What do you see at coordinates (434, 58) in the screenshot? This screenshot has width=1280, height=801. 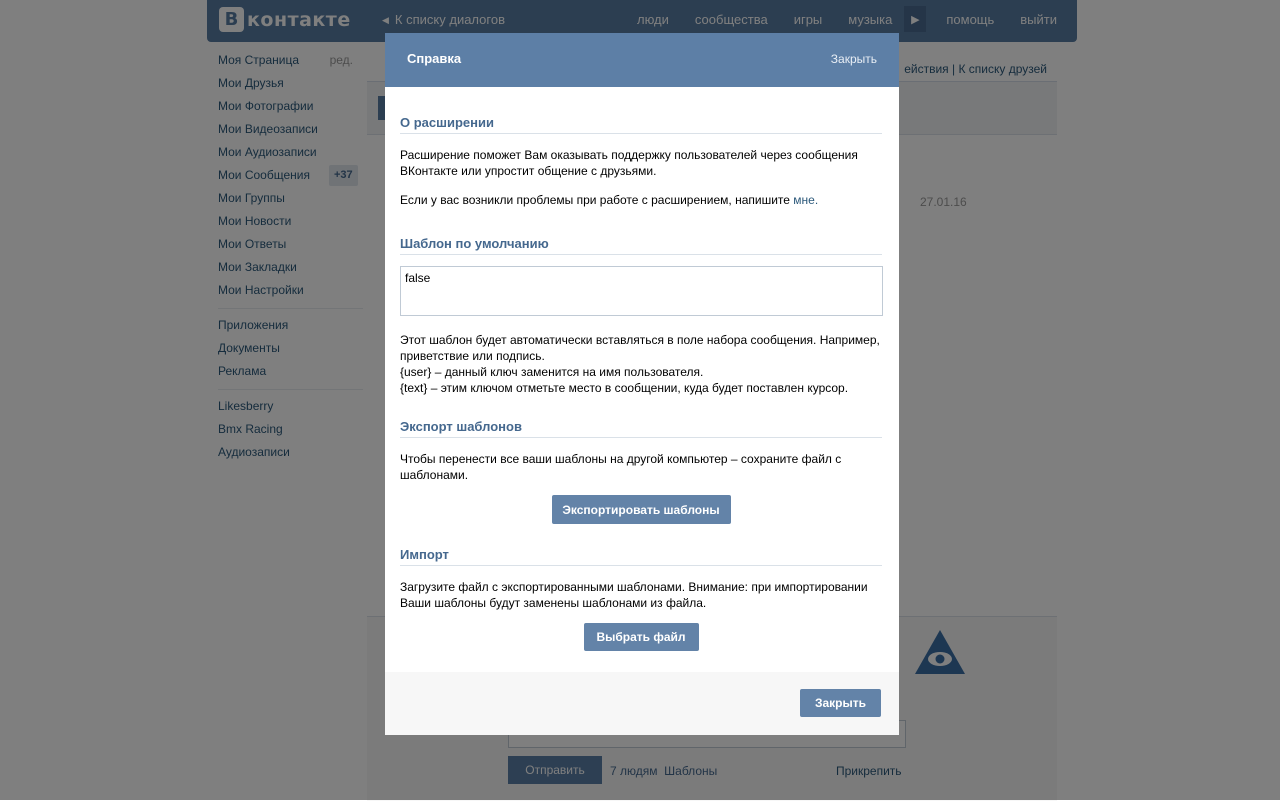 I see `dialog-title: Справка` at bounding box center [434, 58].